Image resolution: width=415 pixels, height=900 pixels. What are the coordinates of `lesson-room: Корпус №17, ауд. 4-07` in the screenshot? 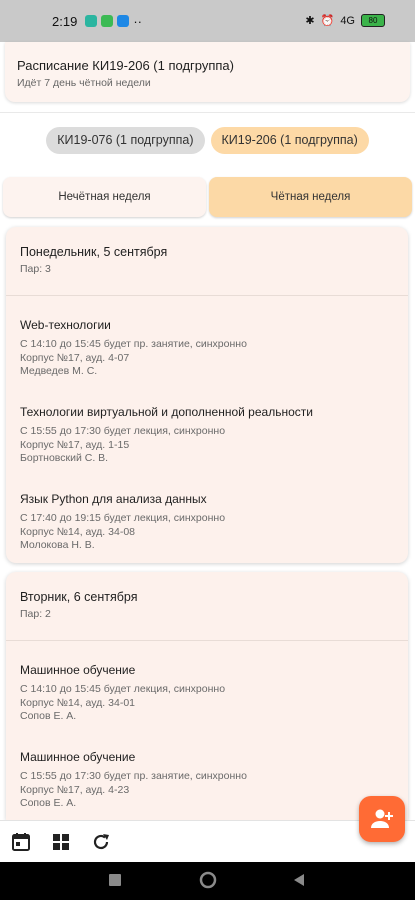 It's located at (75, 357).